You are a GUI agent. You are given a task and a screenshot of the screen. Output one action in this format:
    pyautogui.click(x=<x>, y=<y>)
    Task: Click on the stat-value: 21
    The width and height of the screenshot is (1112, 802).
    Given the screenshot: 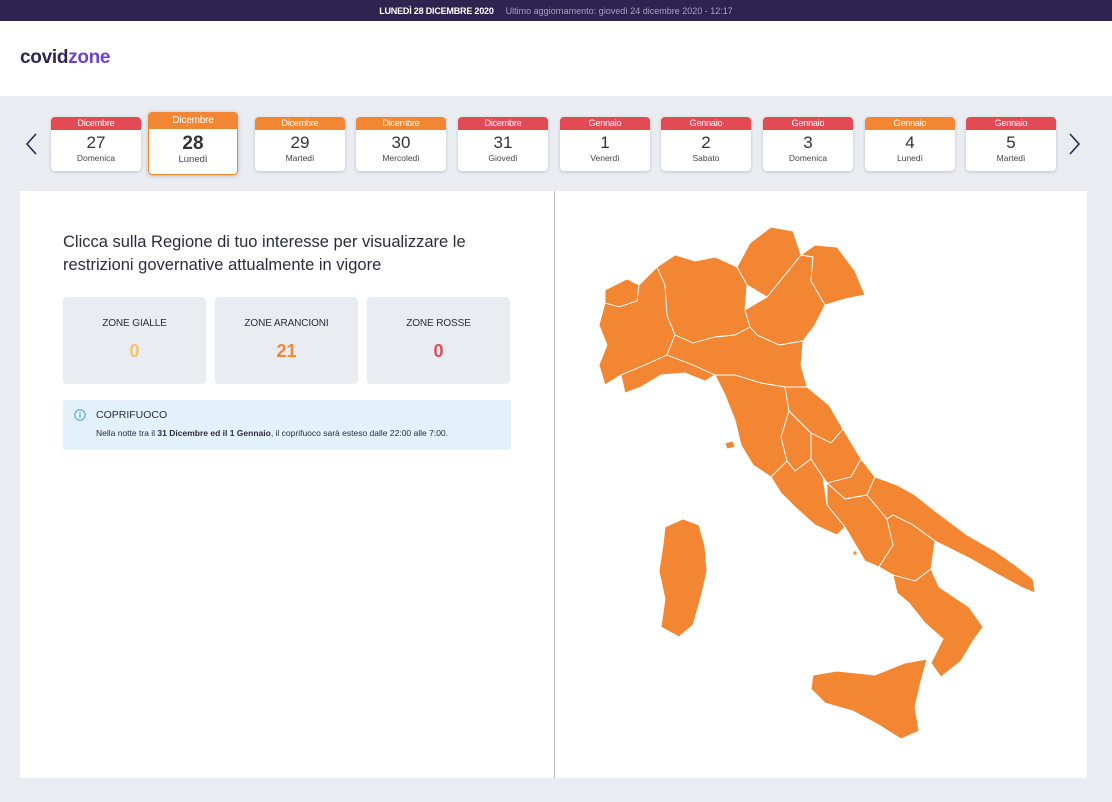 What is the action you would take?
    pyautogui.click(x=286, y=351)
    